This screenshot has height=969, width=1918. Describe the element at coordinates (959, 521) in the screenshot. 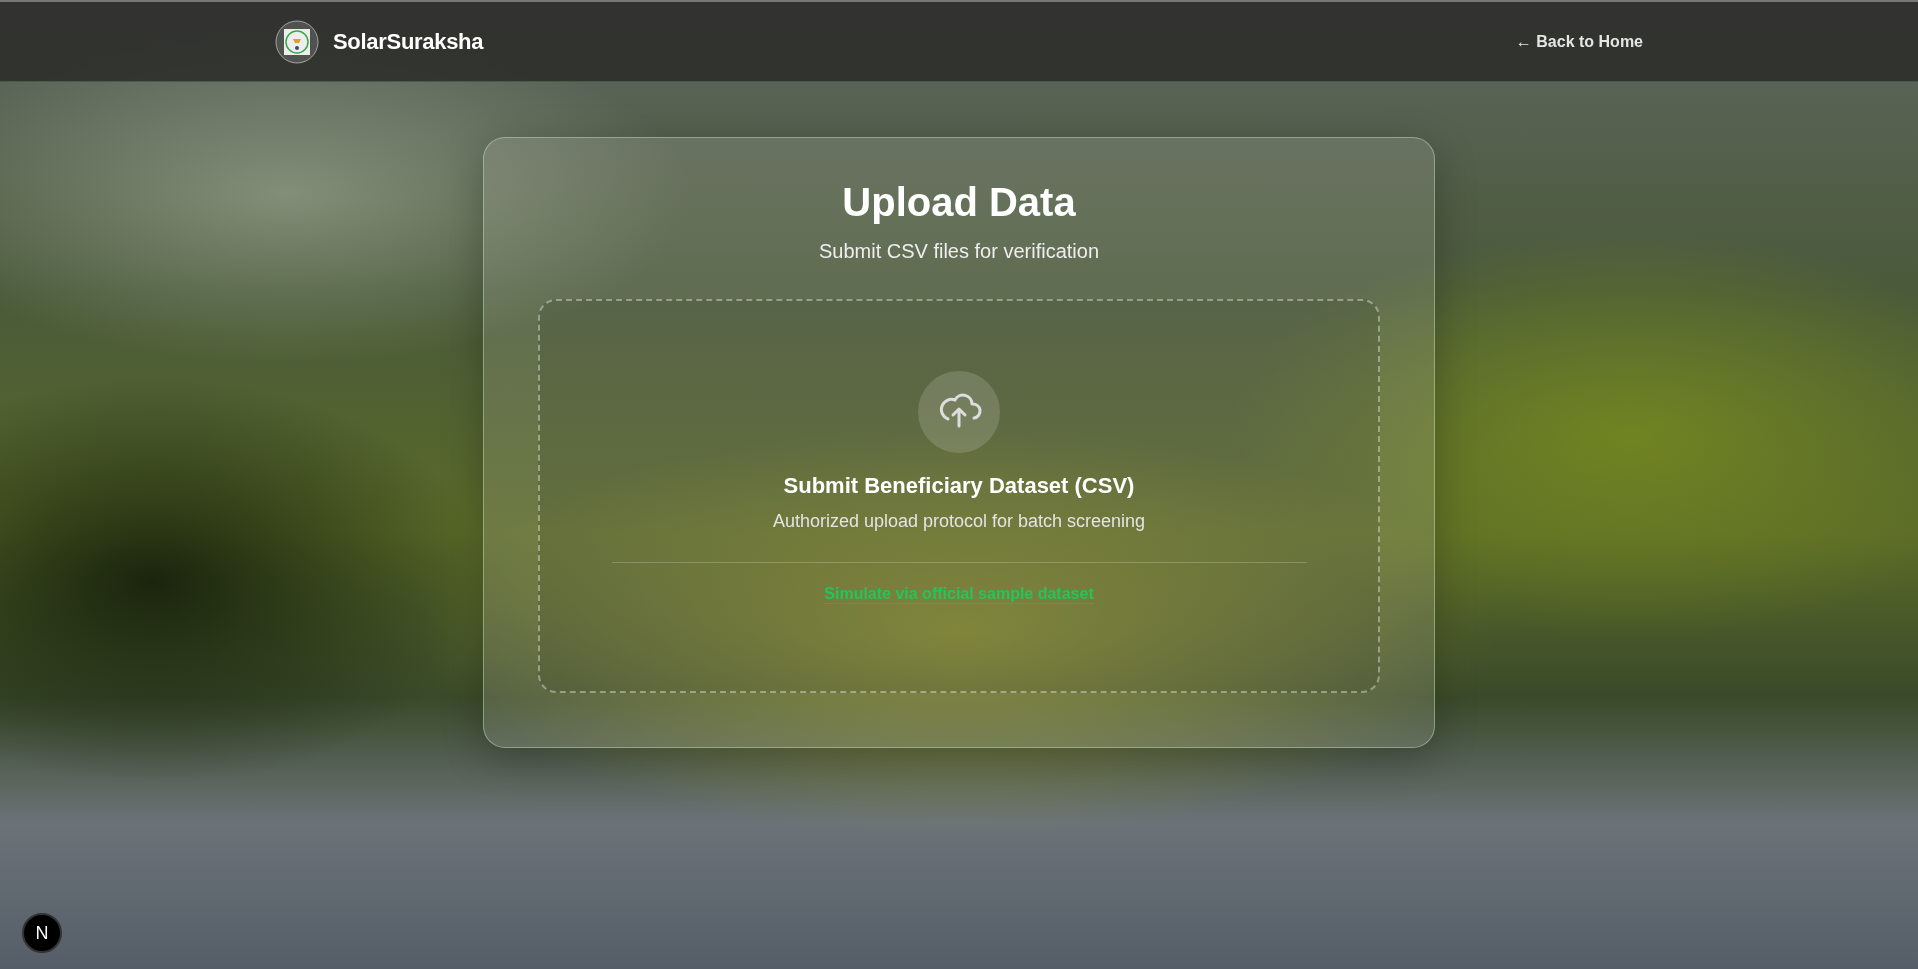

I see `dropzone-description: Authorized upload protocol for batch screening` at that location.